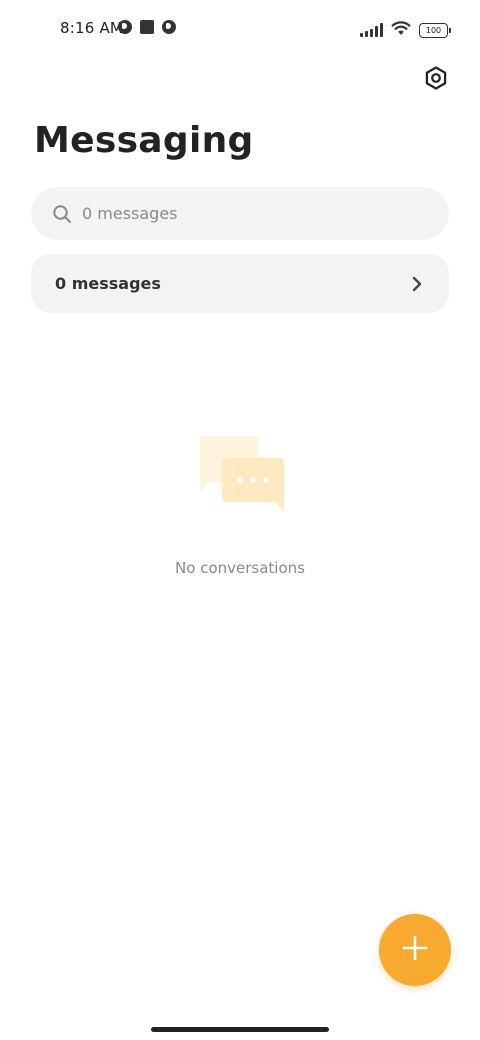 The width and height of the screenshot is (480, 1040). I want to click on home-indicator, so click(240, 1029).